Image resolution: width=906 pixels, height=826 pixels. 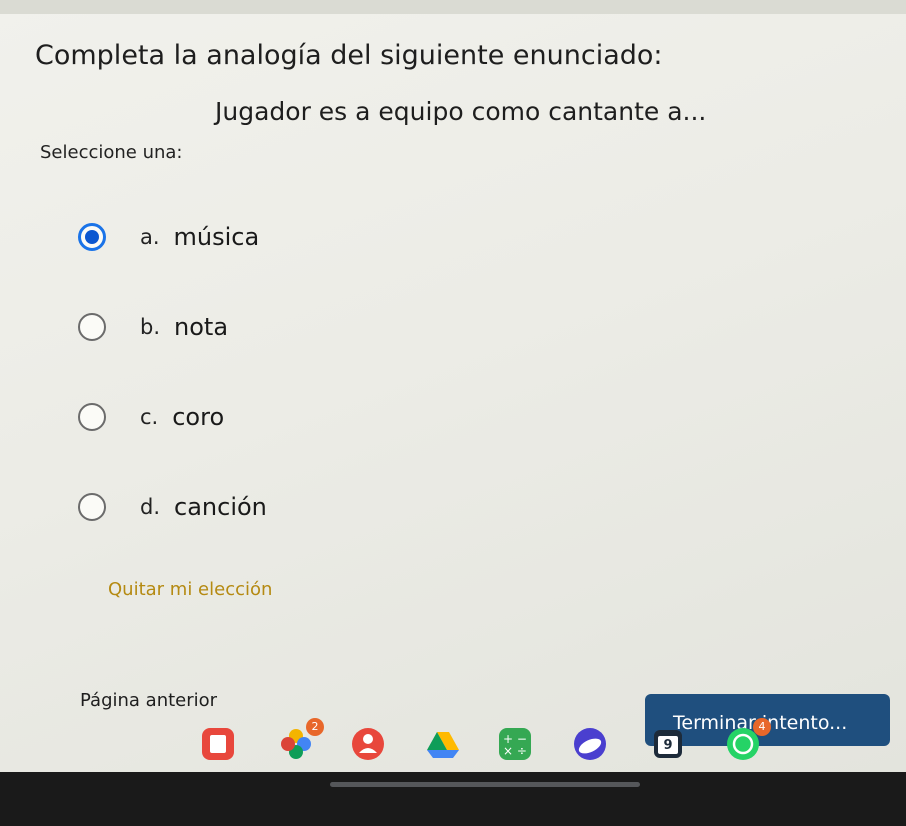 I want to click on option-b: b. nota, so click(x=153, y=327).